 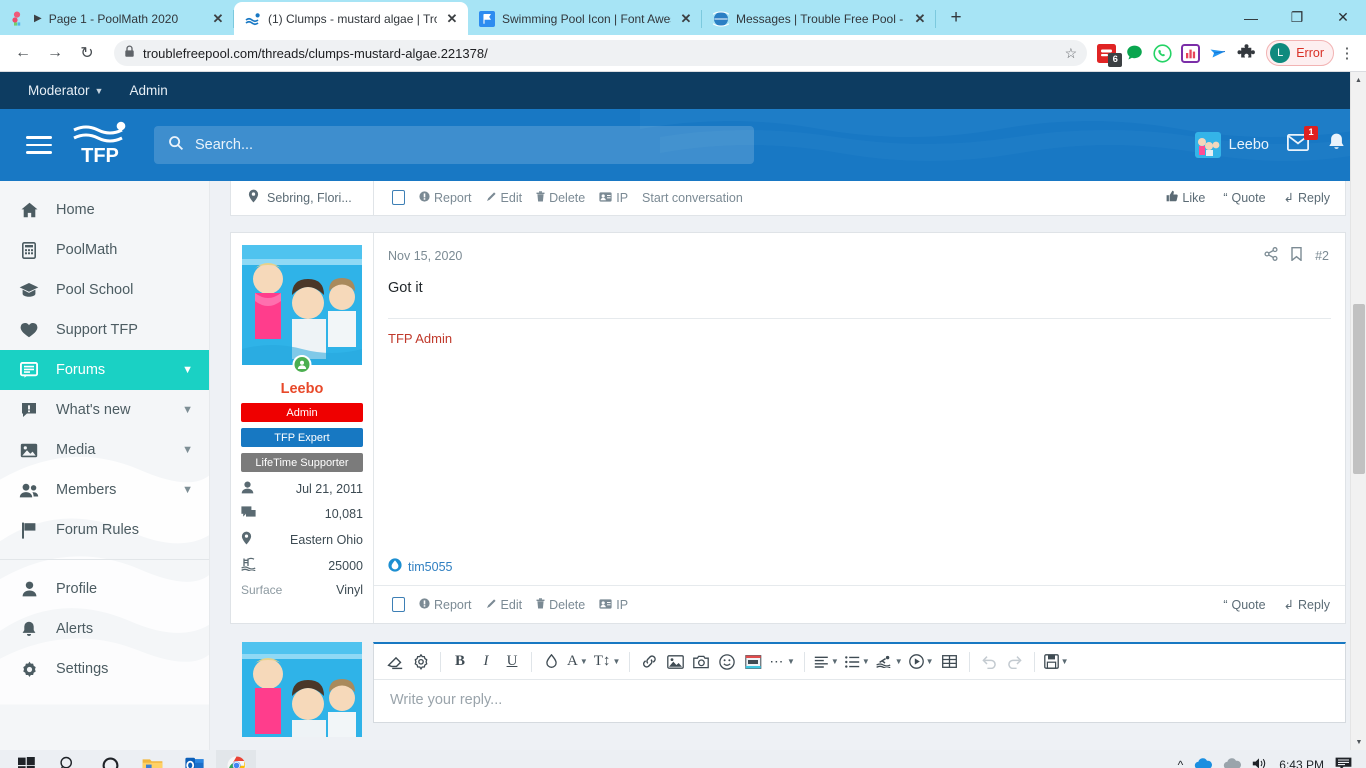 What do you see at coordinates (1203, 762) in the screenshot?
I see `onedrive-icon` at bounding box center [1203, 762].